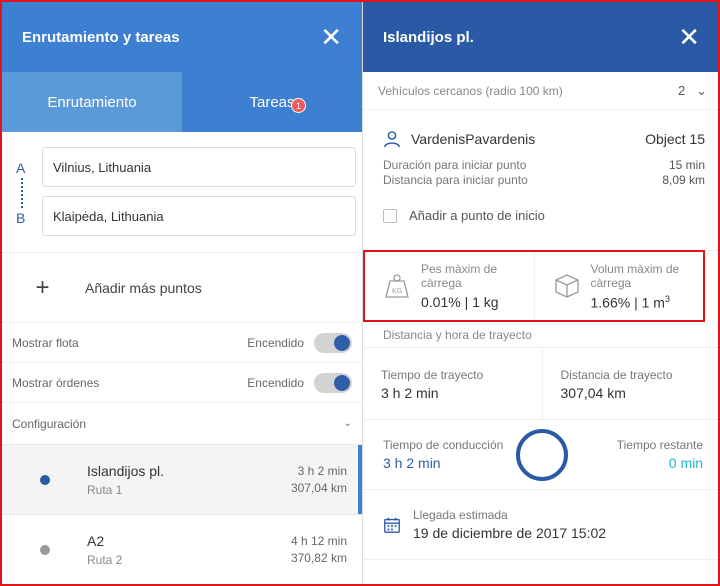 The width and height of the screenshot is (720, 586). I want to click on nearby-vehicles-label: Vehículos cercanos (radio 100 km), so click(470, 90).